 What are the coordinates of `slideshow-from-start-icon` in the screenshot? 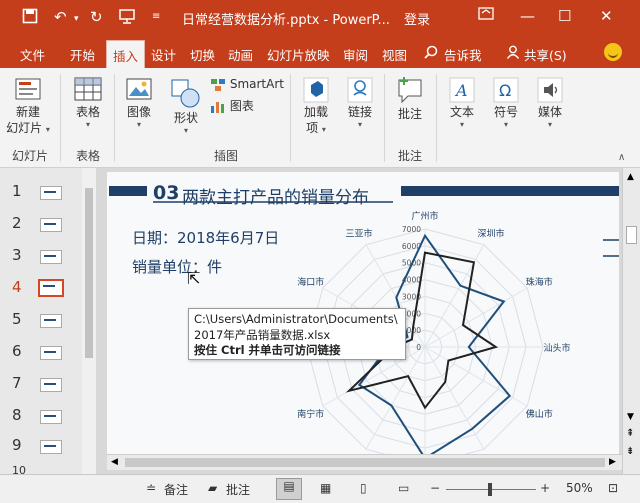 It's located at (127, 18).